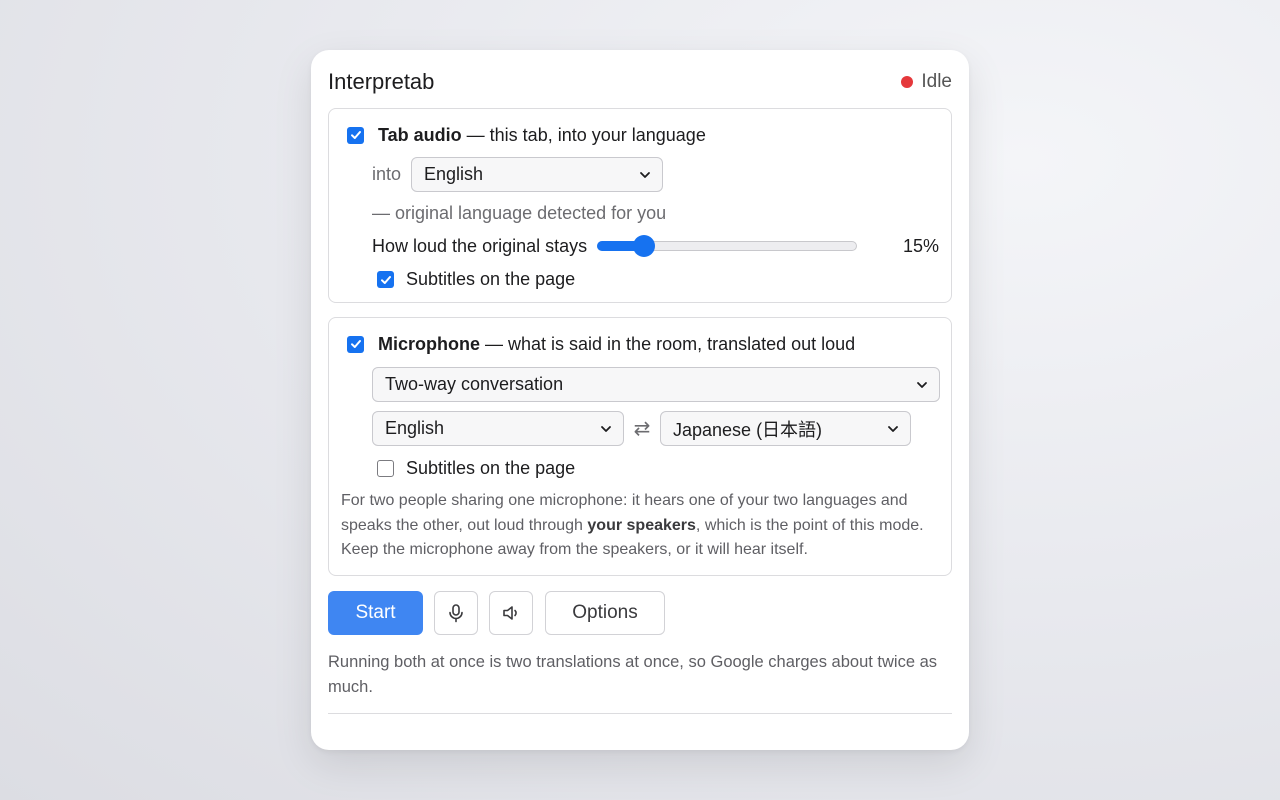 The image size is (1280, 800). What do you see at coordinates (655, 279) in the screenshot?
I see `tab-subtitles-row: Subtitles on the page` at bounding box center [655, 279].